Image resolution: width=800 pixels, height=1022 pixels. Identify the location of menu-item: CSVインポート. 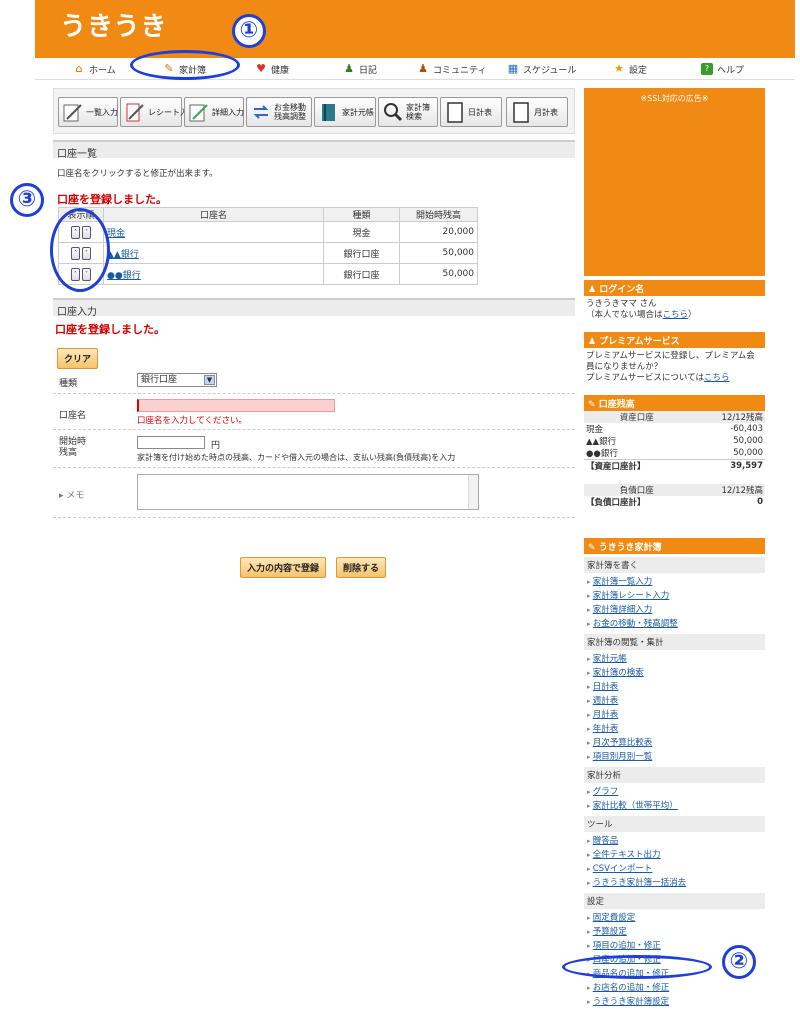
(674, 869).